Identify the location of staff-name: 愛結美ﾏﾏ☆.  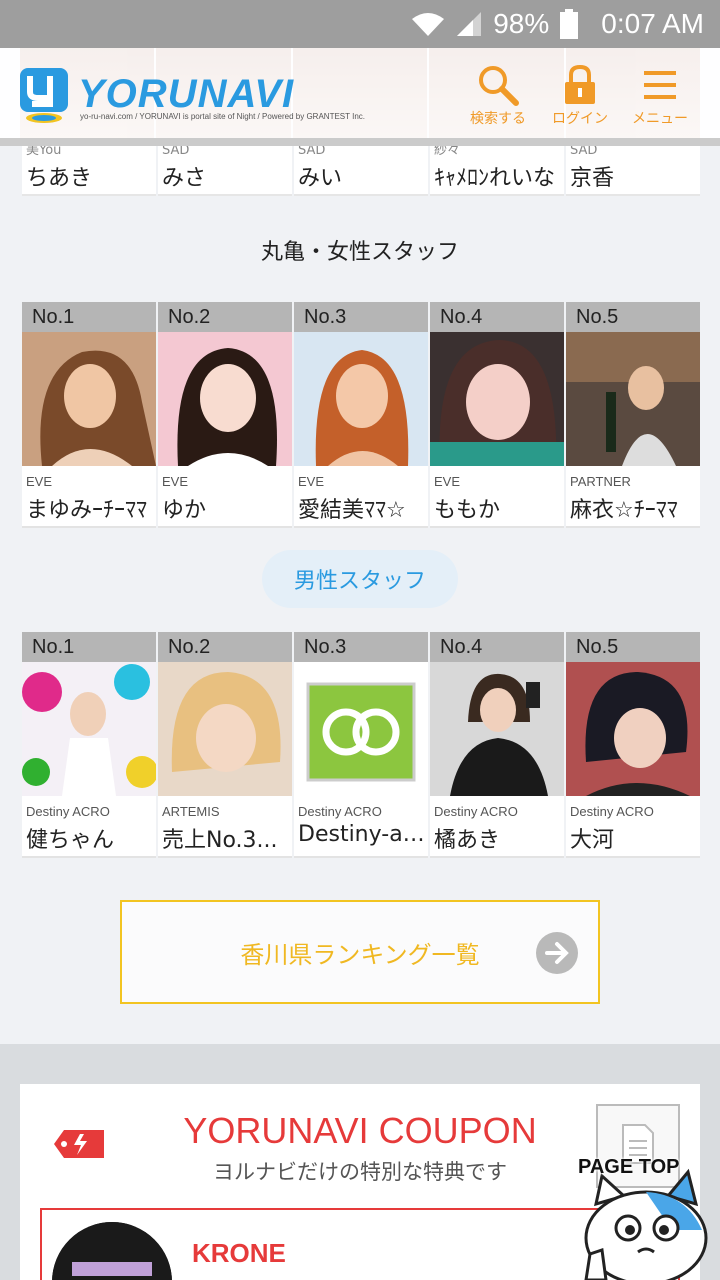
(352, 510).